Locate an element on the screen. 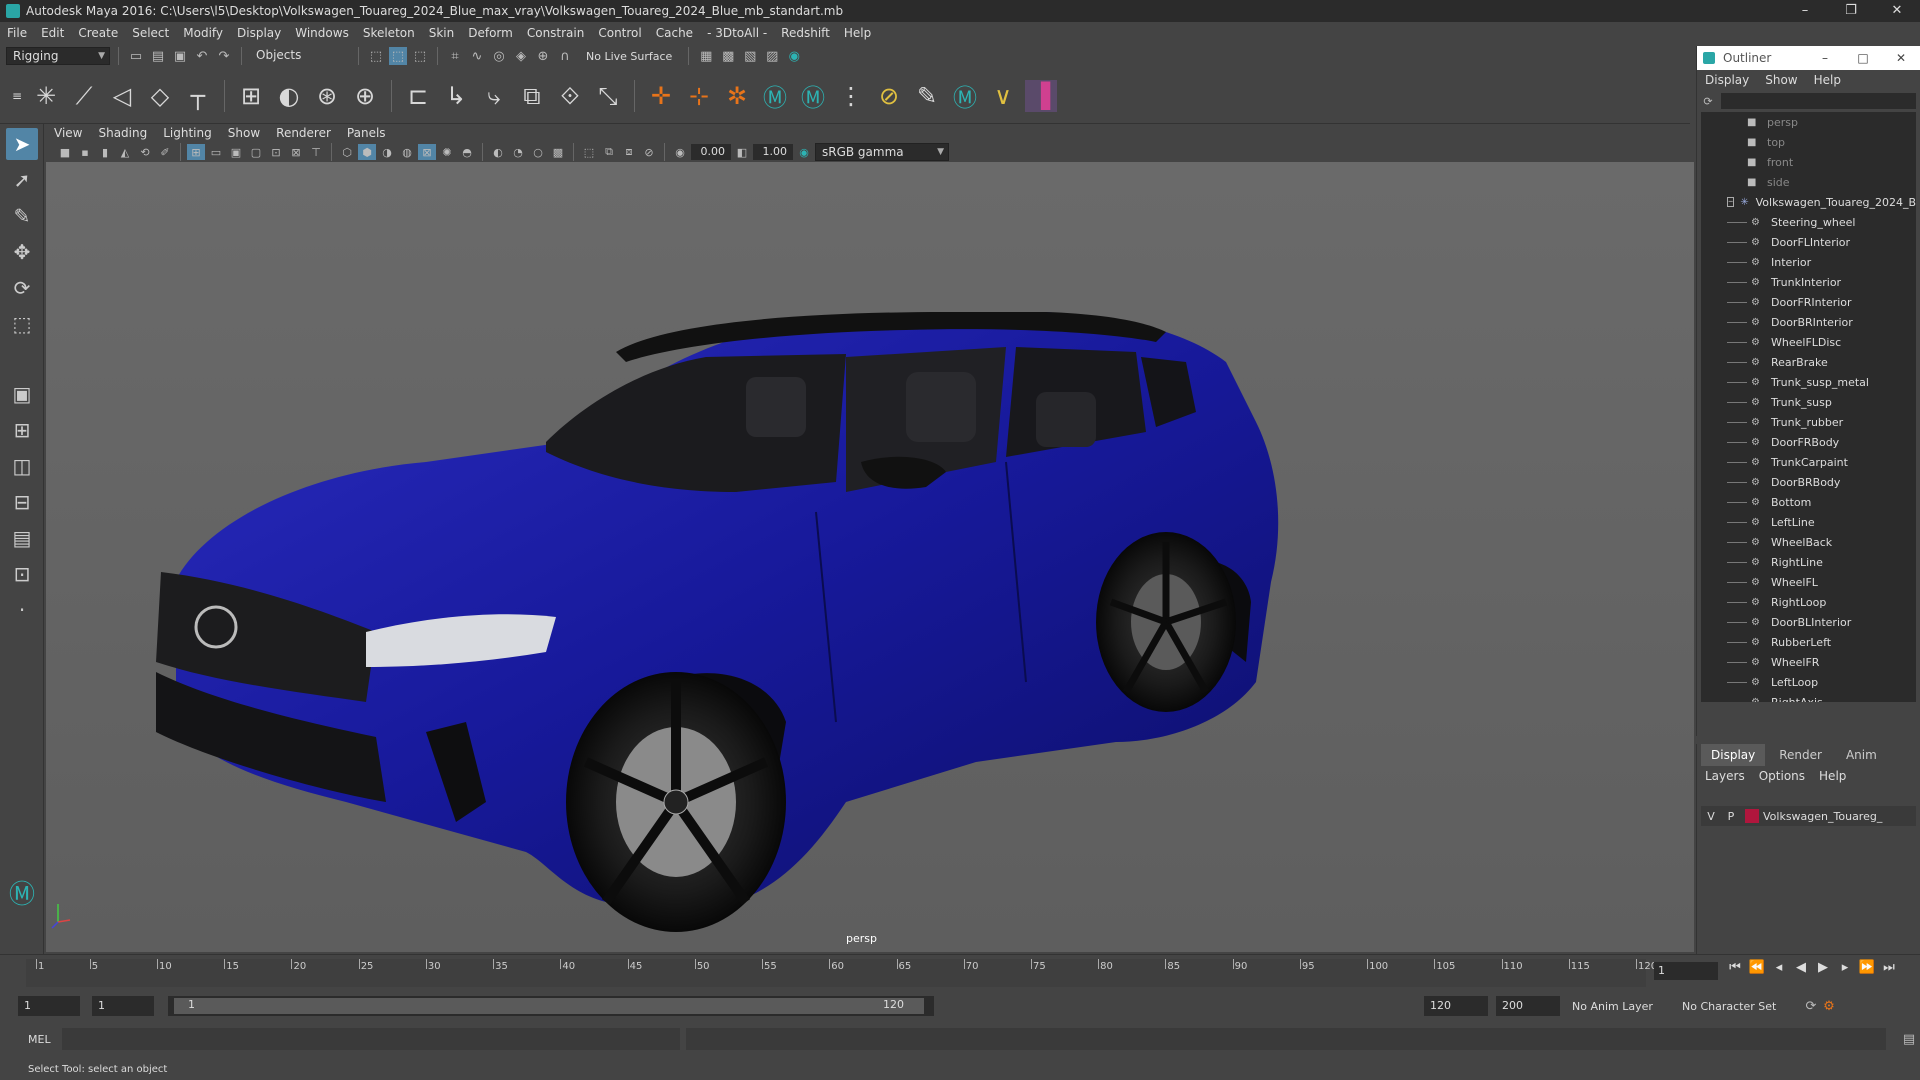 The height and width of the screenshot is (1080, 1920). list-item: ⚙ DoorFRInterior is located at coordinates (1808, 302).